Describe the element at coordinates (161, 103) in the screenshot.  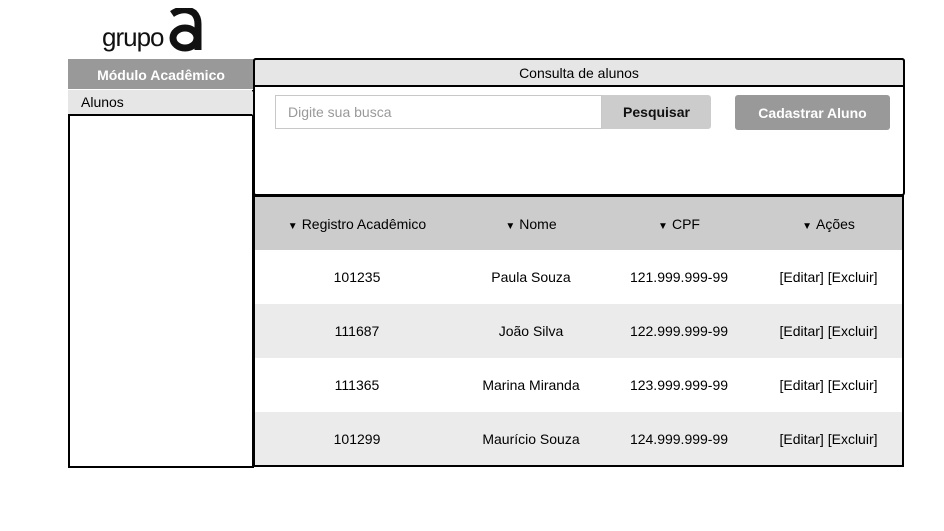
I see `sidebar-item-alunos: Alunos` at that location.